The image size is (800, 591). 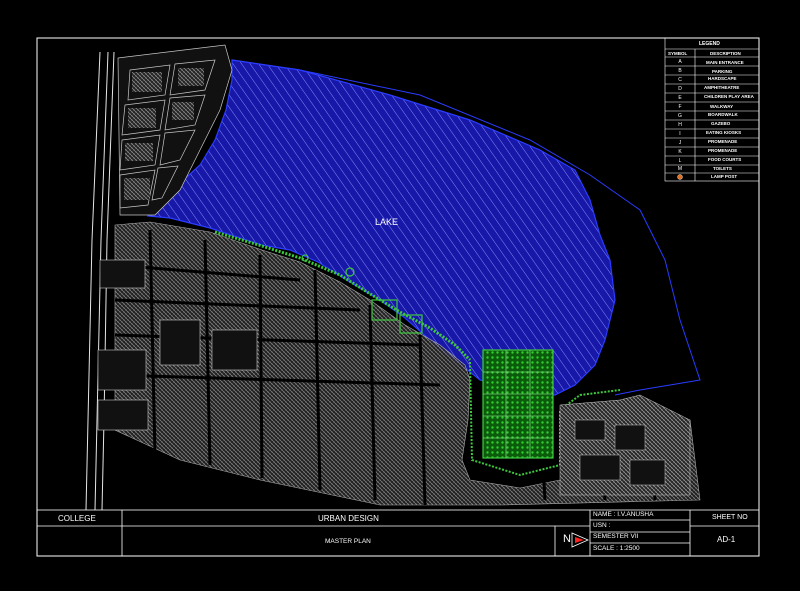 I want to click on sheet-no-label: SHEET NO, so click(x=730, y=517).